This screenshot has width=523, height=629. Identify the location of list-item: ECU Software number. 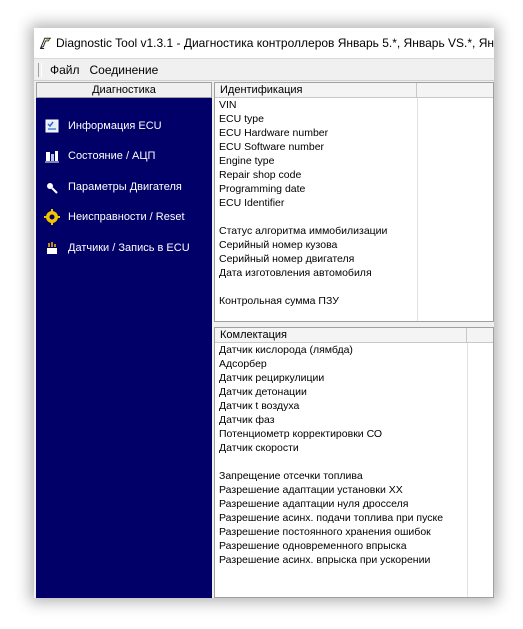
(354, 147).